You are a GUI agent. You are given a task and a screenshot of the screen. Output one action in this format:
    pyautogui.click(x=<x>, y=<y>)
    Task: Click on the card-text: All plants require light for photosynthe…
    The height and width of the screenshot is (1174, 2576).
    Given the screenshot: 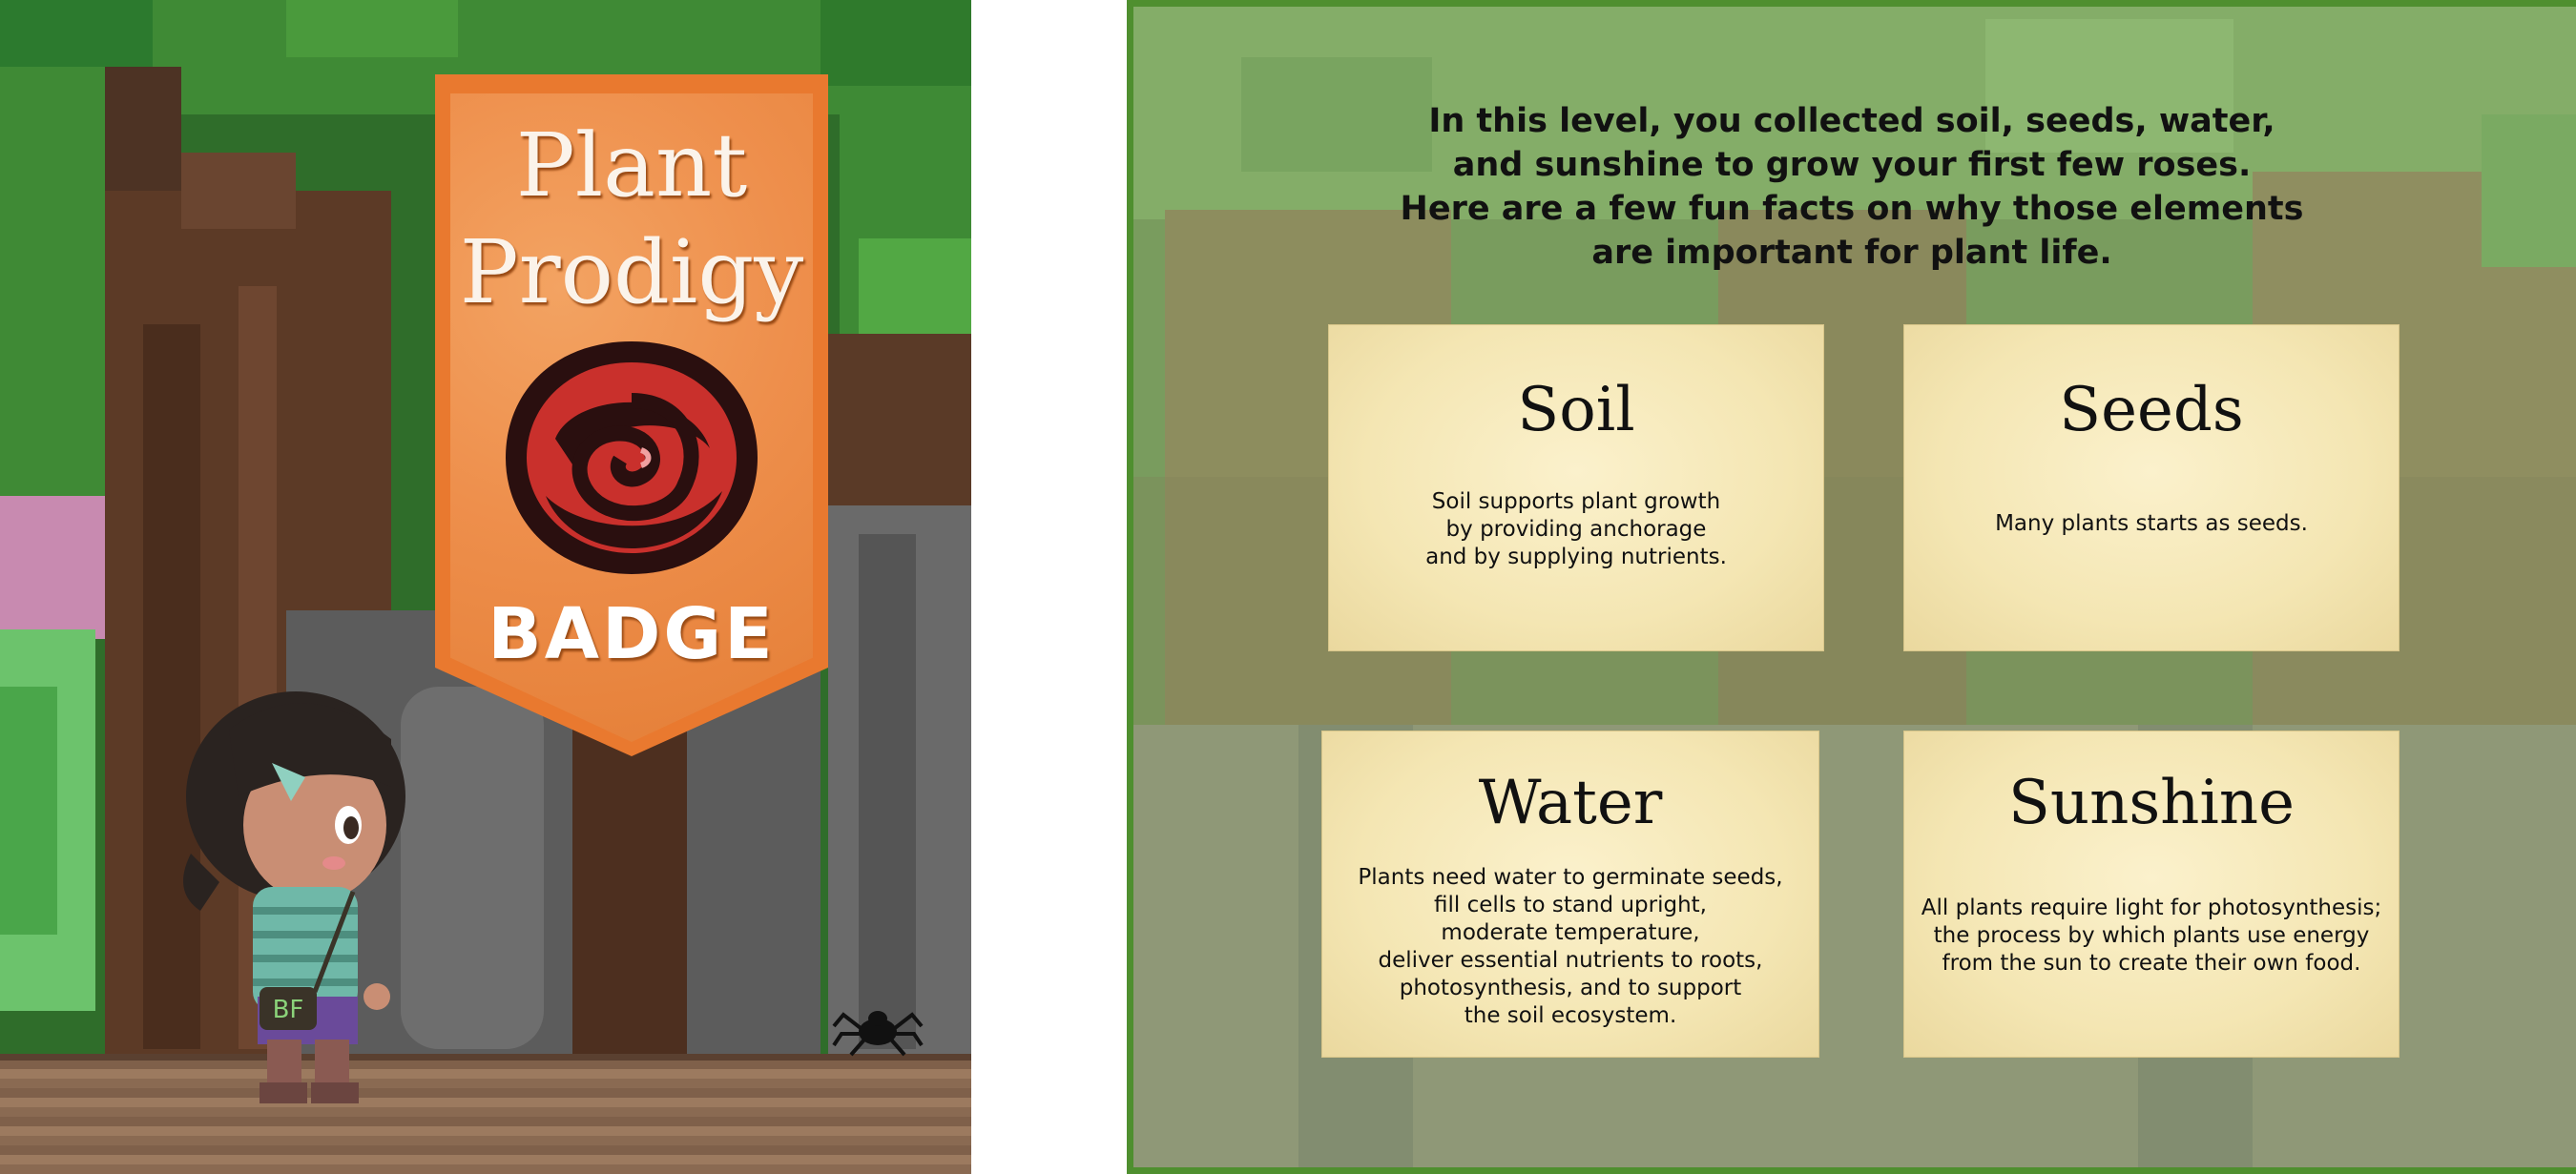 What is the action you would take?
    pyautogui.click(x=2151, y=936)
    